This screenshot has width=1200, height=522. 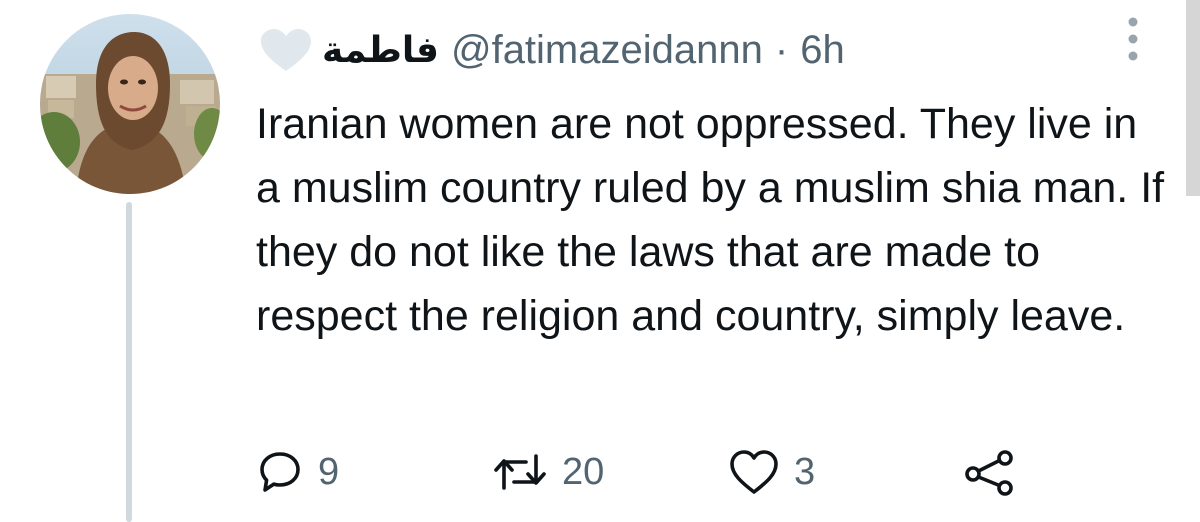 I want to click on reply-button: 9, so click(x=297, y=472).